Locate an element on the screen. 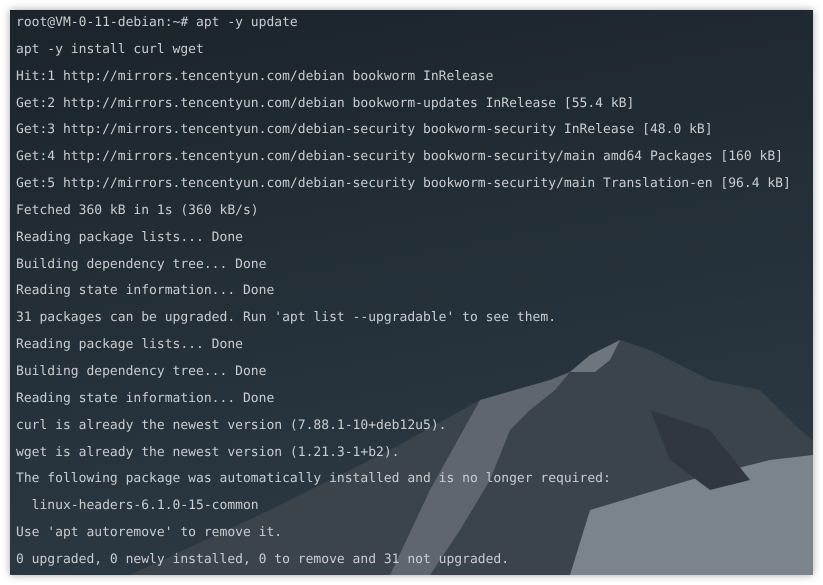  terminal-line: curl is already the newest version (7.88.1-10+deb12u5). is located at coordinates (231, 425).